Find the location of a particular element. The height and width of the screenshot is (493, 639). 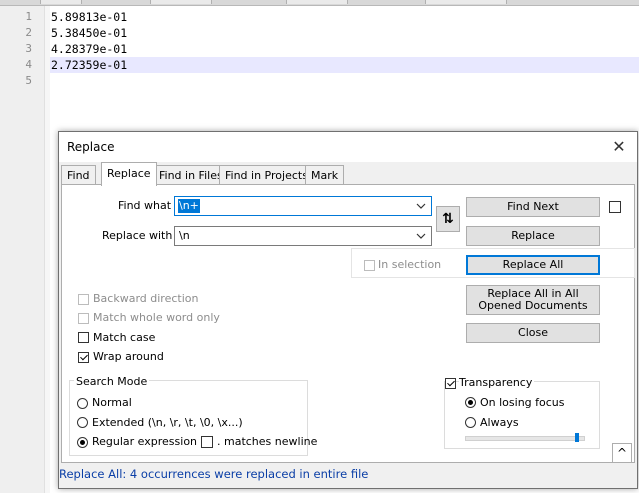

find-next-option-checkbox is located at coordinates (615, 207).